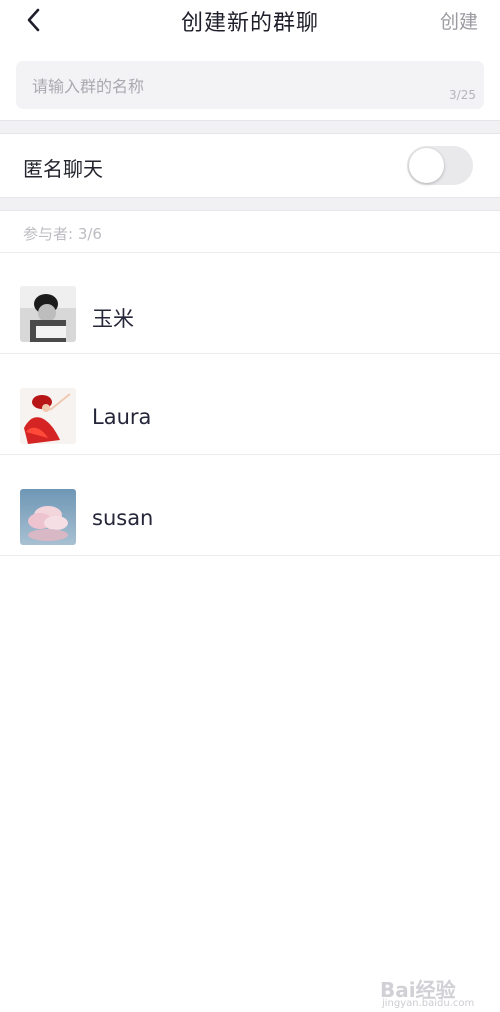 This screenshot has width=500, height=1012. Describe the element at coordinates (250, 555) in the screenshot. I see `divider-line` at that location.